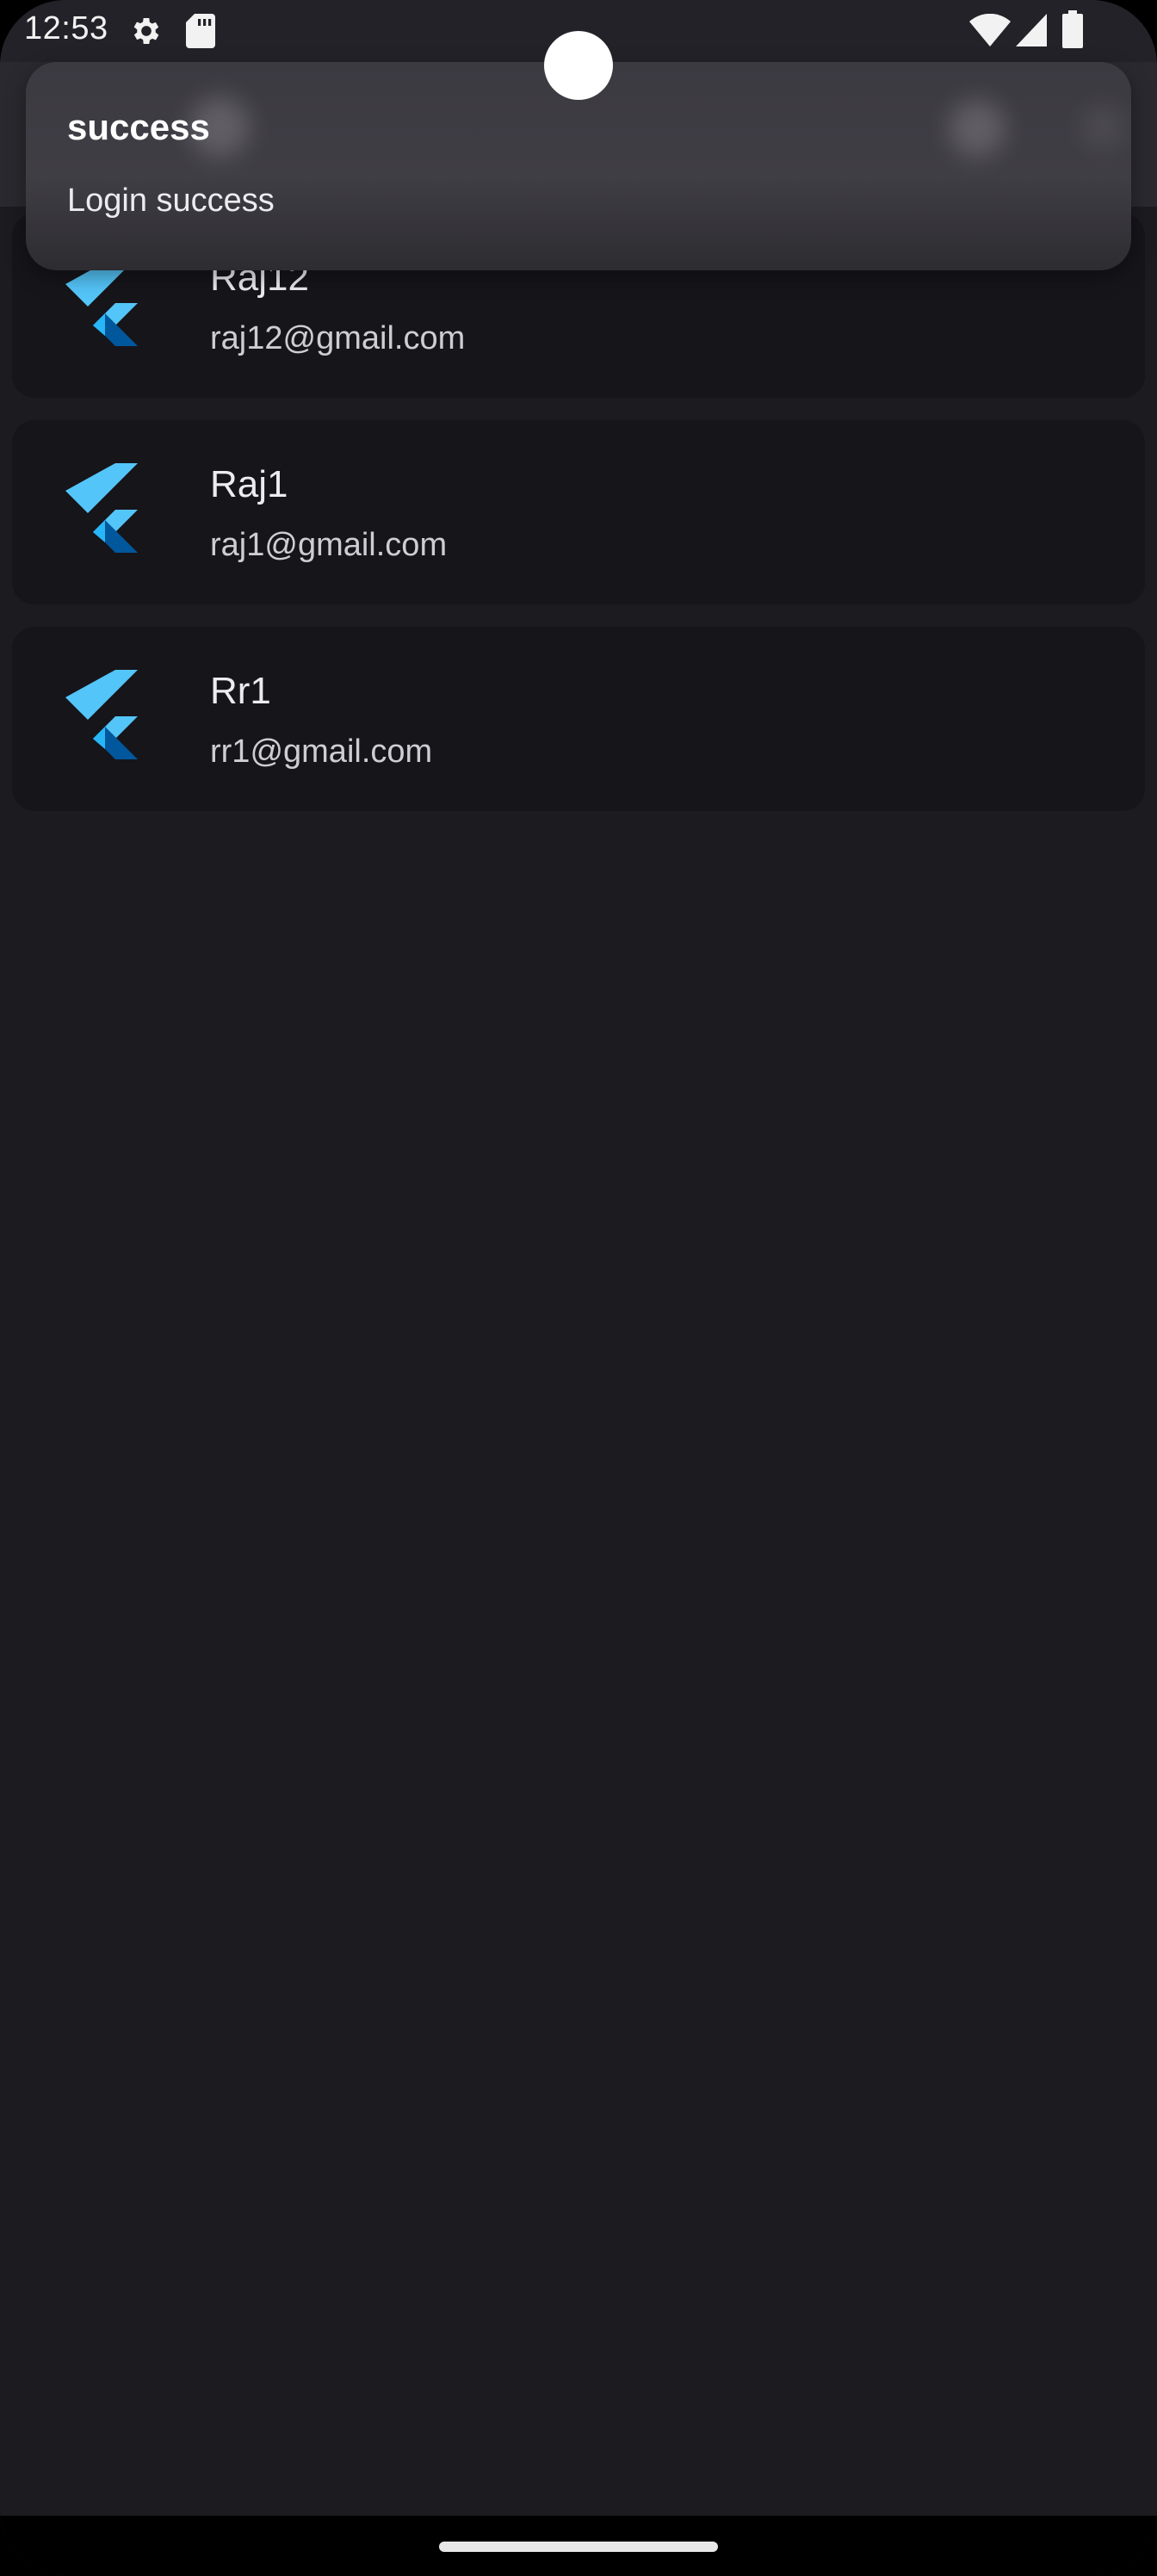 The height and width of the screenshot is (2576, 1157). Describe the element at coordinates (1032, 30) in the screenshot. I see `cellular-icon` at that location.